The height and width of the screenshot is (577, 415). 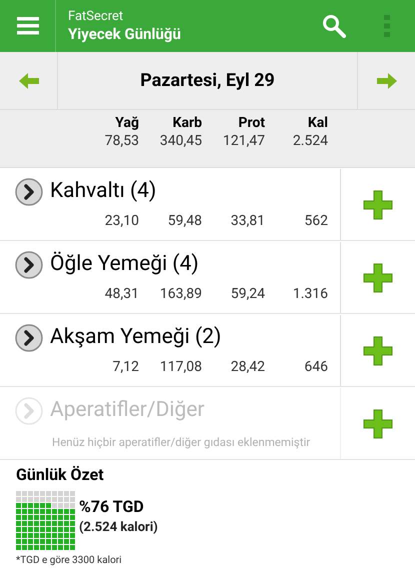 I want to click on meal-title: Aperatifler/Diğer, so click(x=127, y=410).